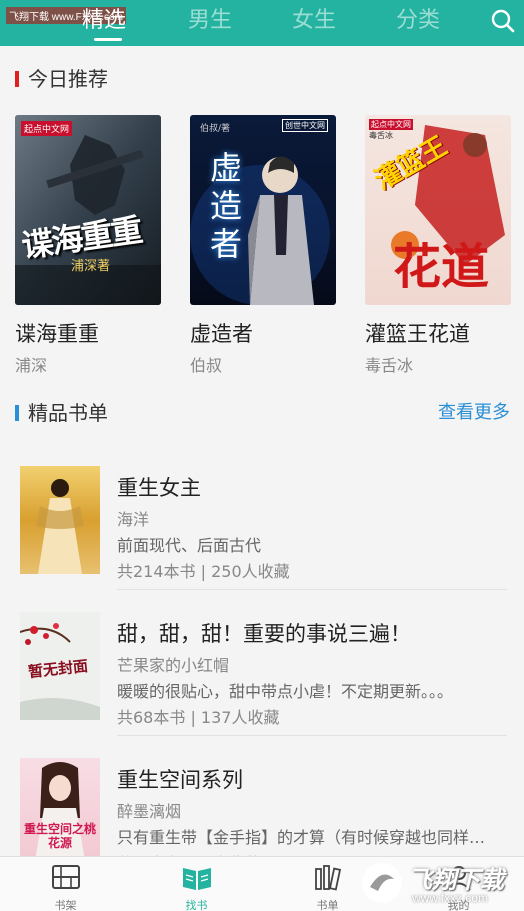  Describe the element at coordinates (57, 334) in the screenshot. I see `book-title: 谍海重重` at that location.